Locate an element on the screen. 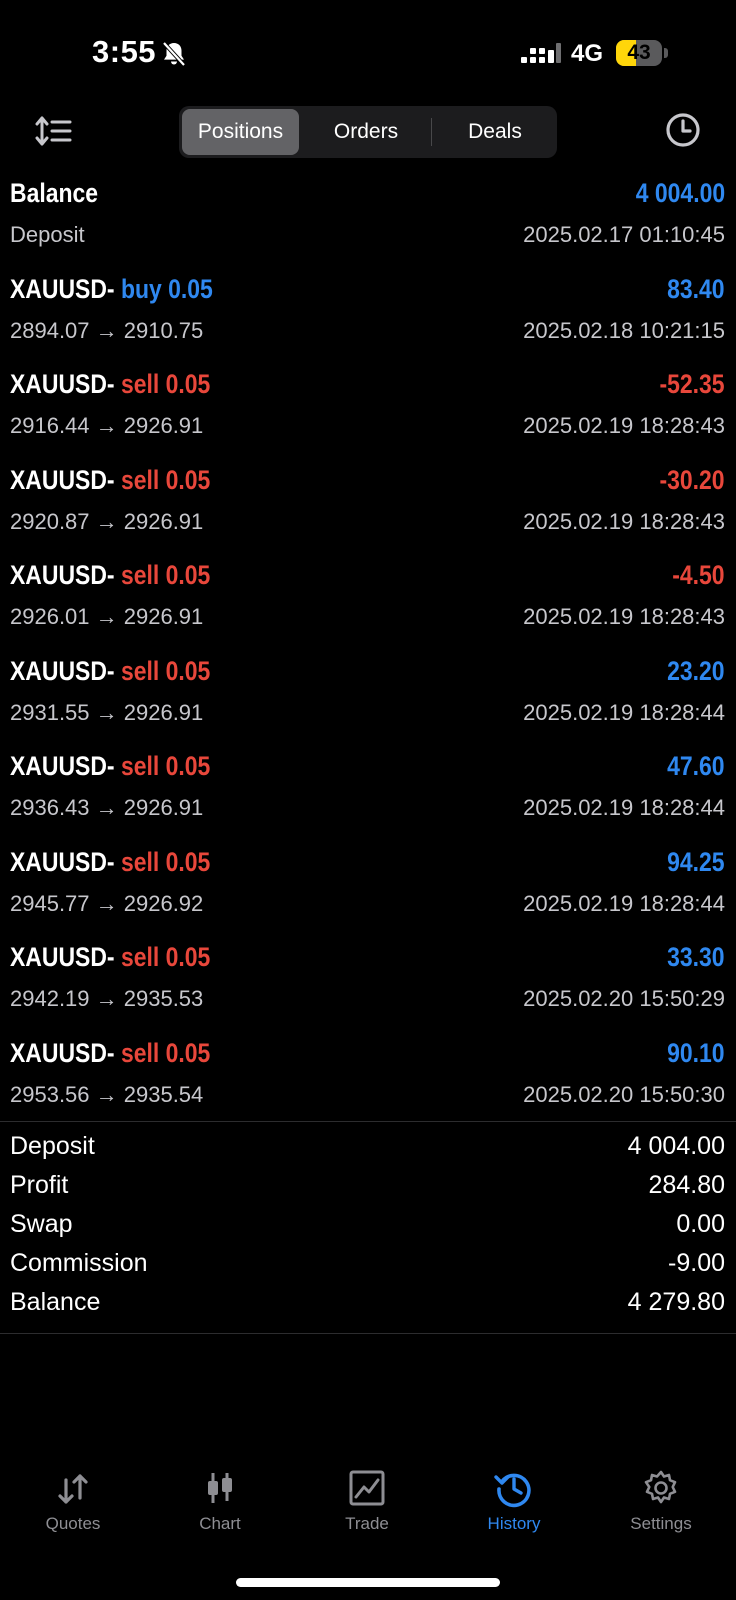 Image resolution: width=736 pixels, height=1600 pixels. tab-settings: Settings is located at coordinates (661, 1501).